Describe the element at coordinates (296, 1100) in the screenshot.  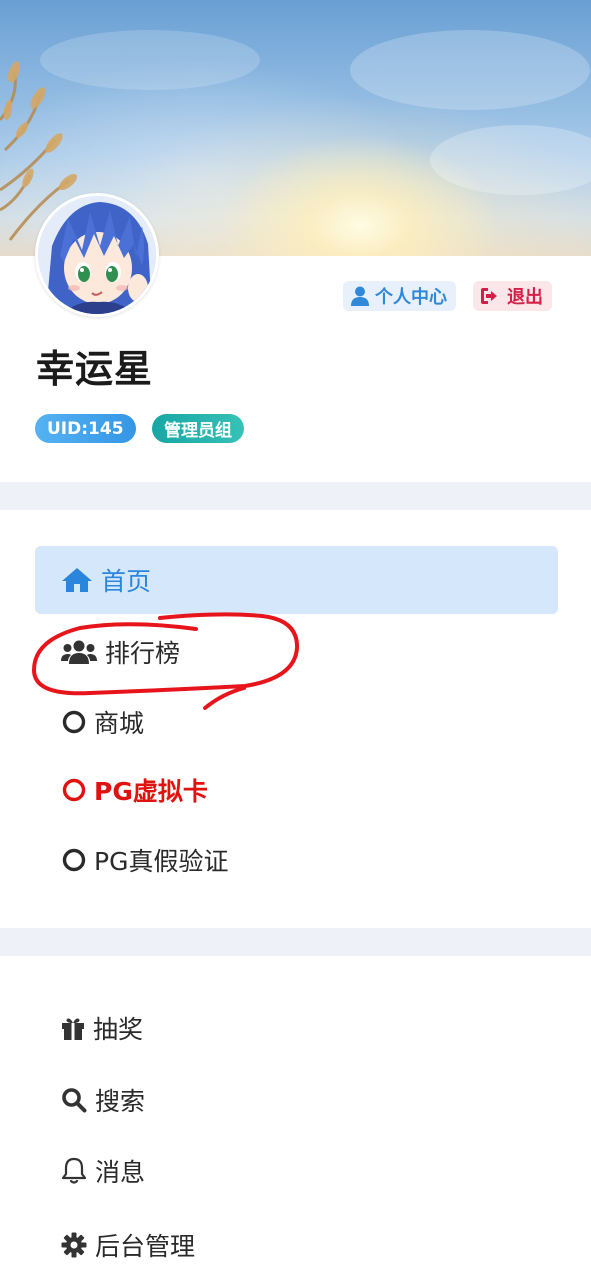
I see `menu-item-search: 搜索` at that location.